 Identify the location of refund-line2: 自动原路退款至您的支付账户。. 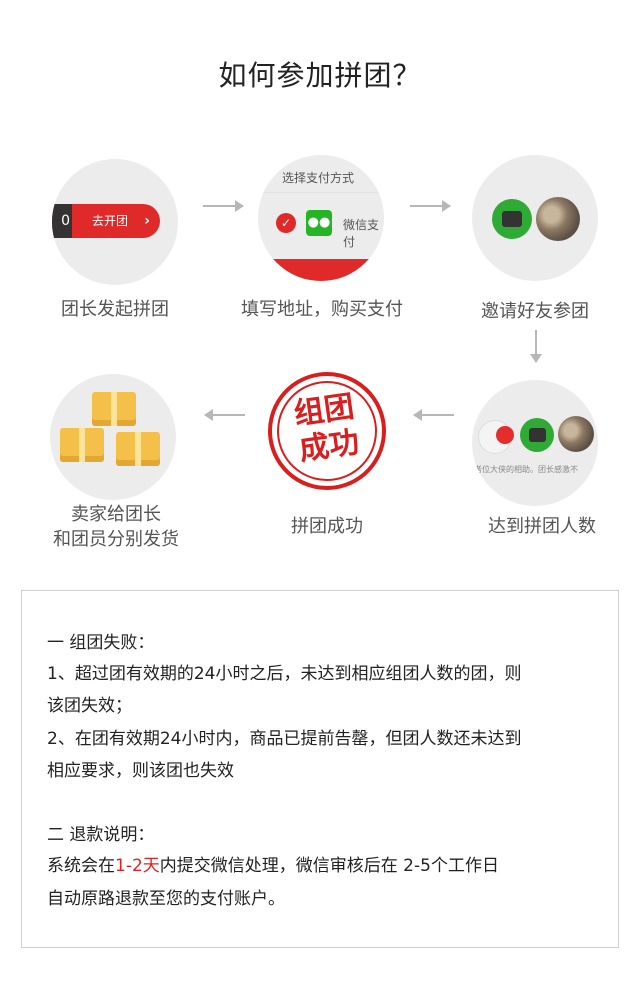
(166, 899).